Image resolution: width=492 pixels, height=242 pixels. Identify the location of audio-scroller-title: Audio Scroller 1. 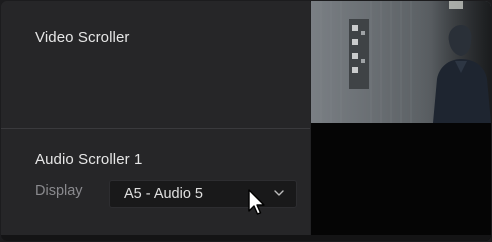
(89, 159).